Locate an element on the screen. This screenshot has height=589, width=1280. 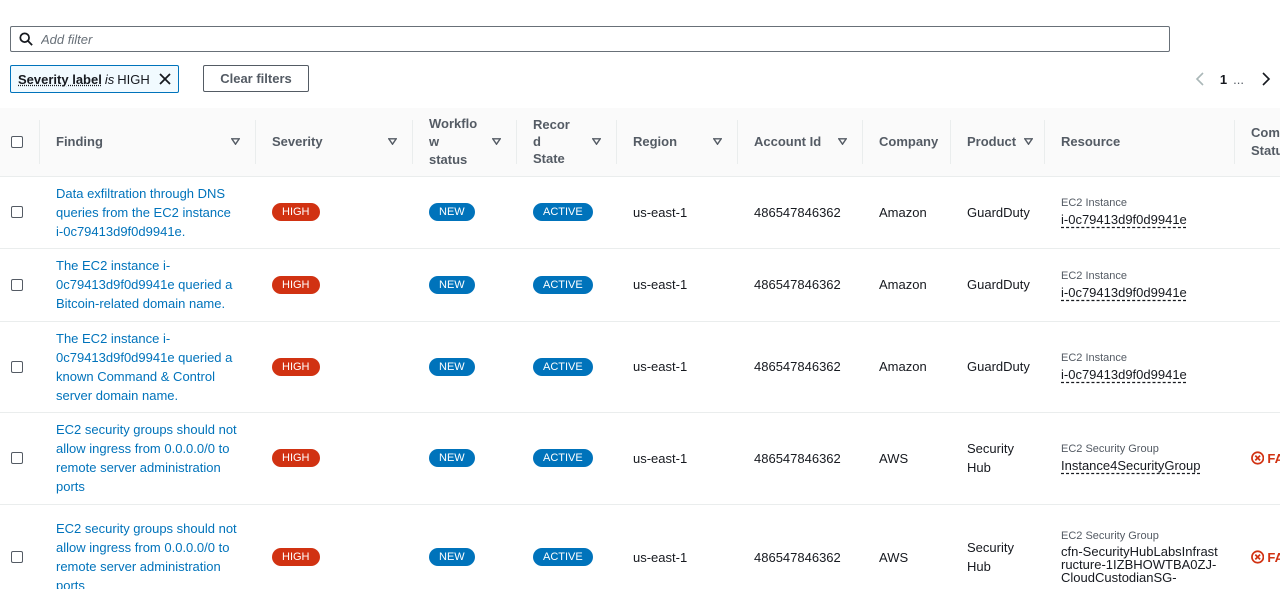
token-label: Severity label is located at coordinates (60, 79).